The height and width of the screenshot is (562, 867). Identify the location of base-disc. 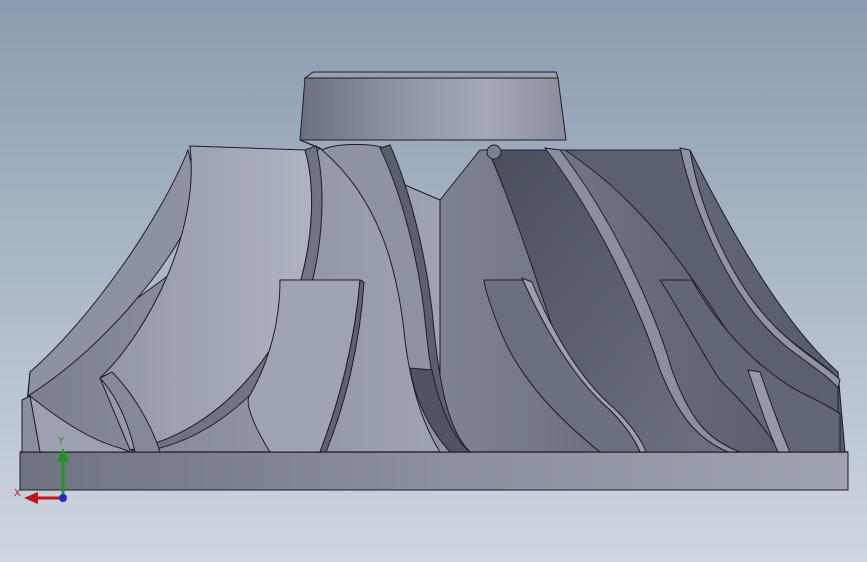
(434, 471).